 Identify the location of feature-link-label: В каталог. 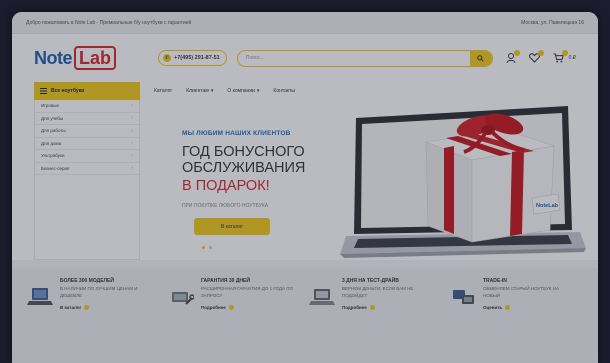
(71, 307).